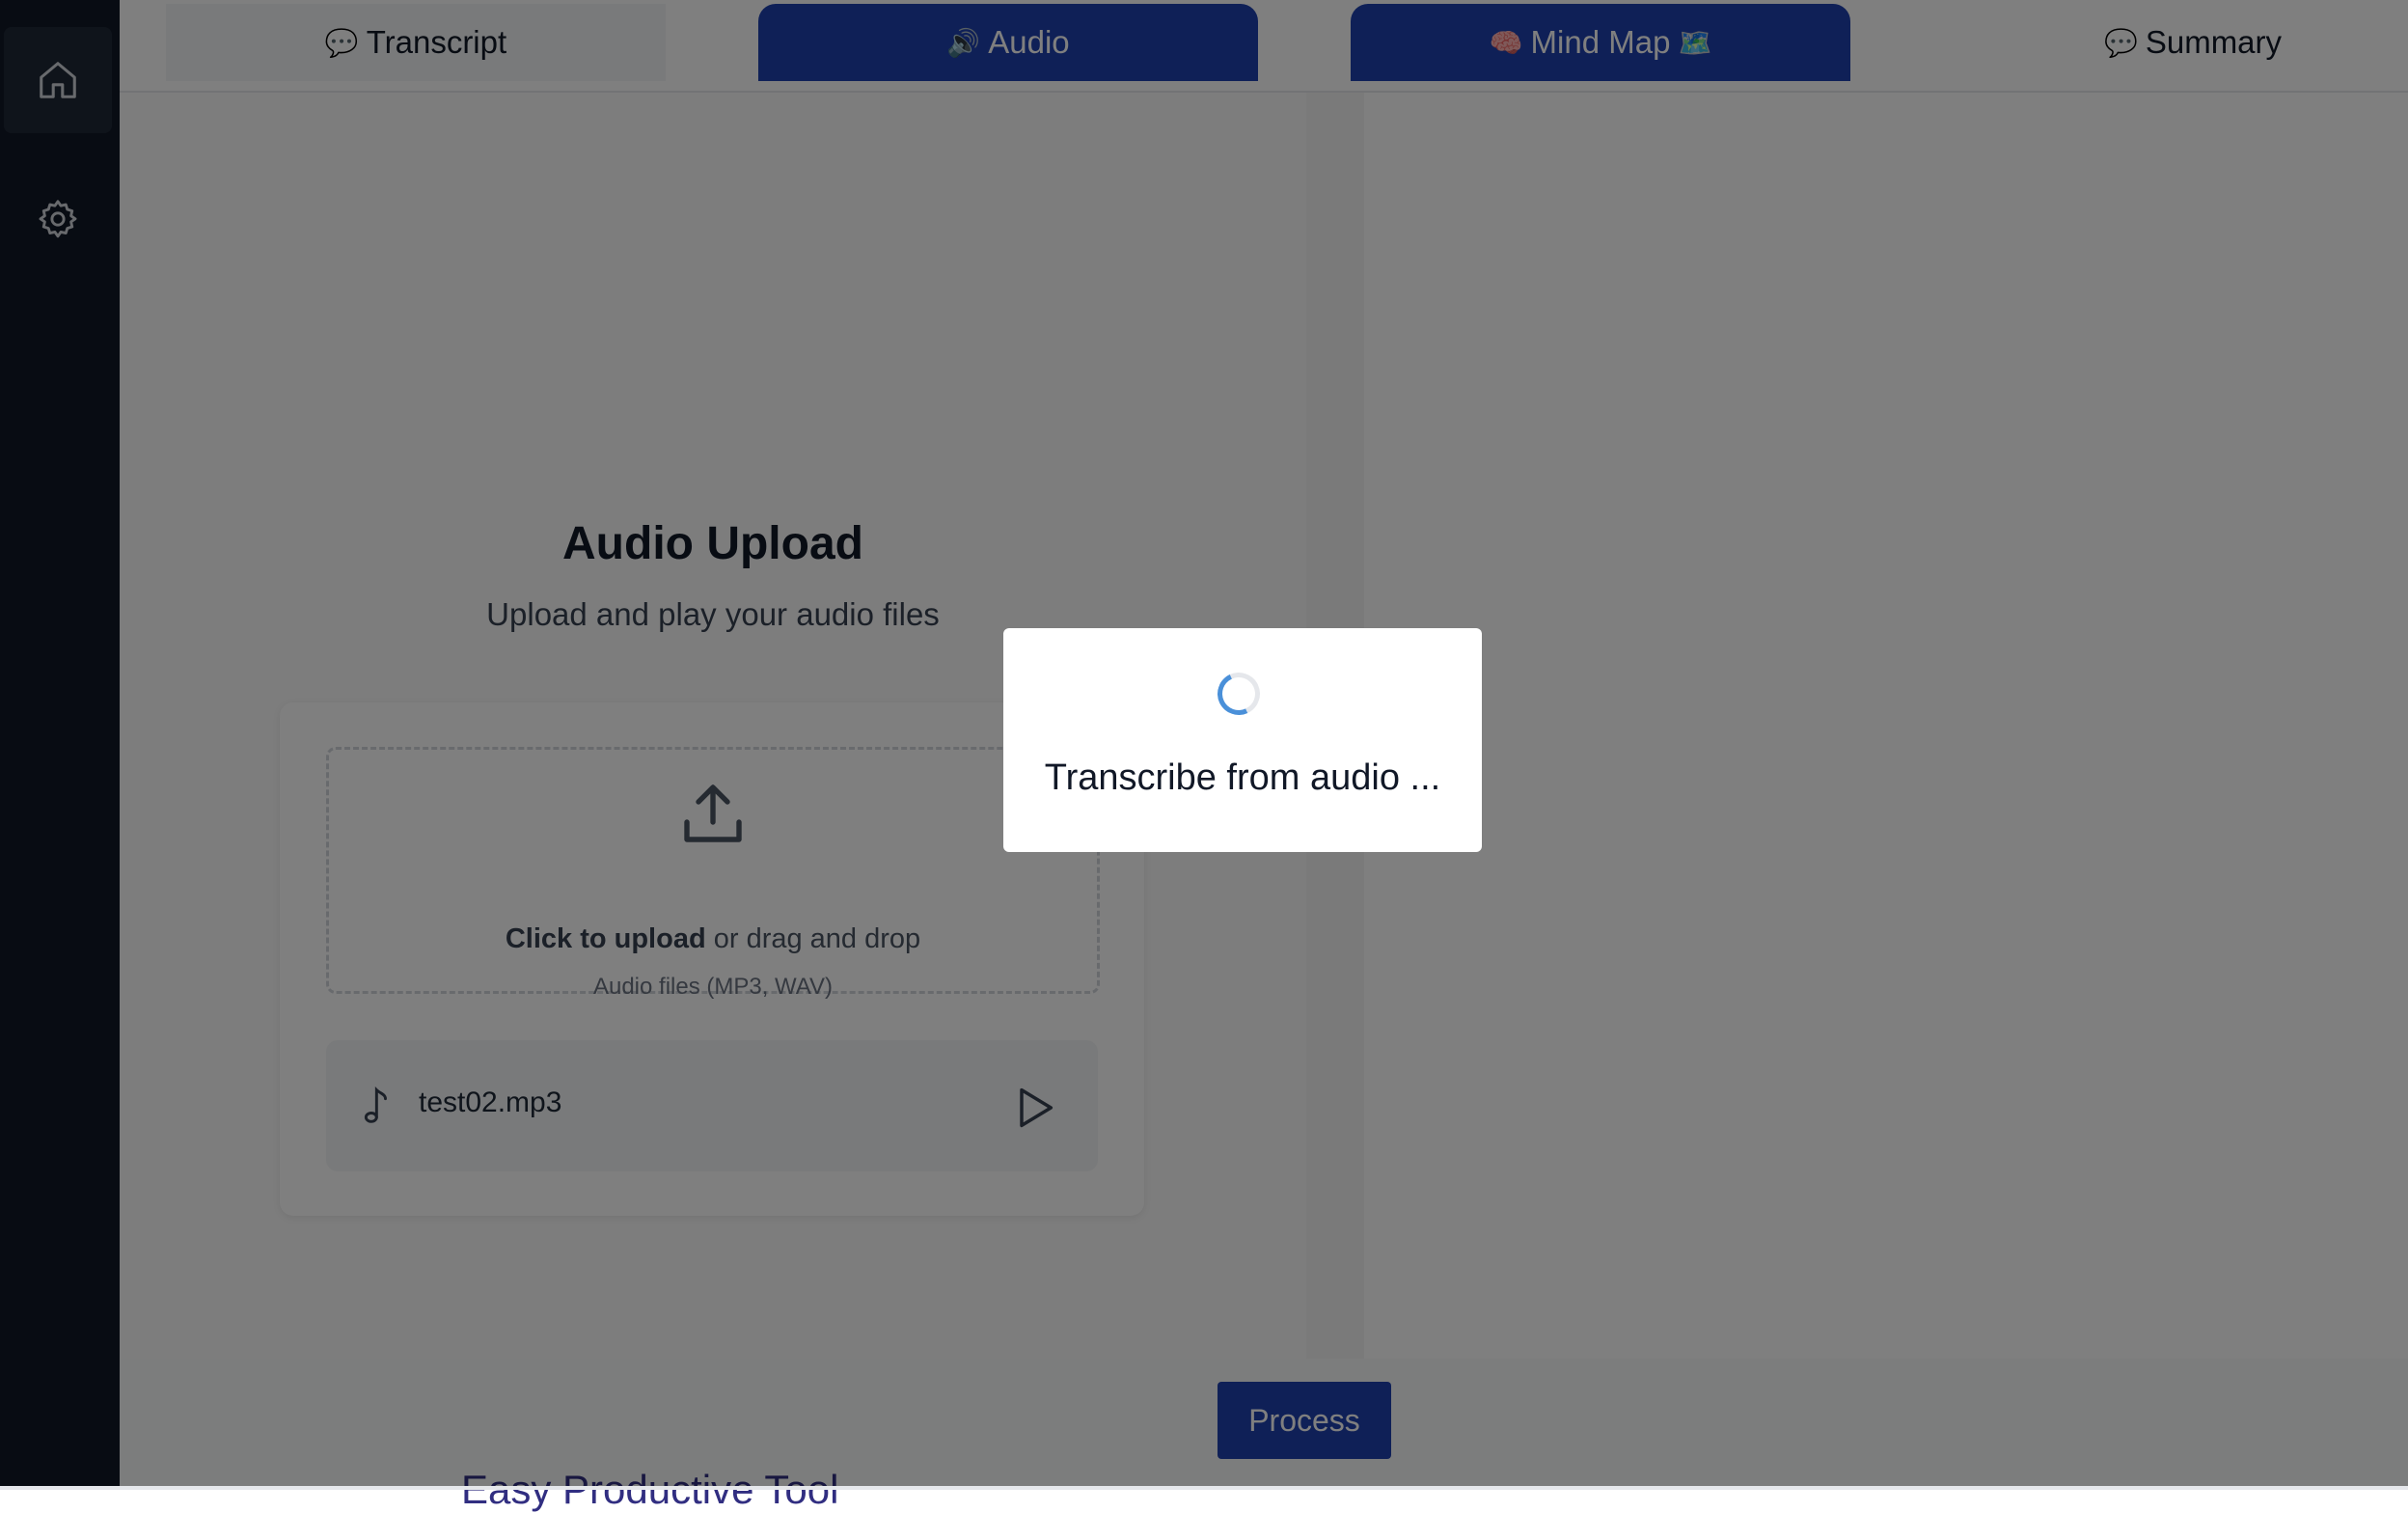 The width and height of the screenshot is (2408, 1513). Describe the element at coordinates (1239, 694) in the screenshot. I see `loading-spinner-icon` at that location.